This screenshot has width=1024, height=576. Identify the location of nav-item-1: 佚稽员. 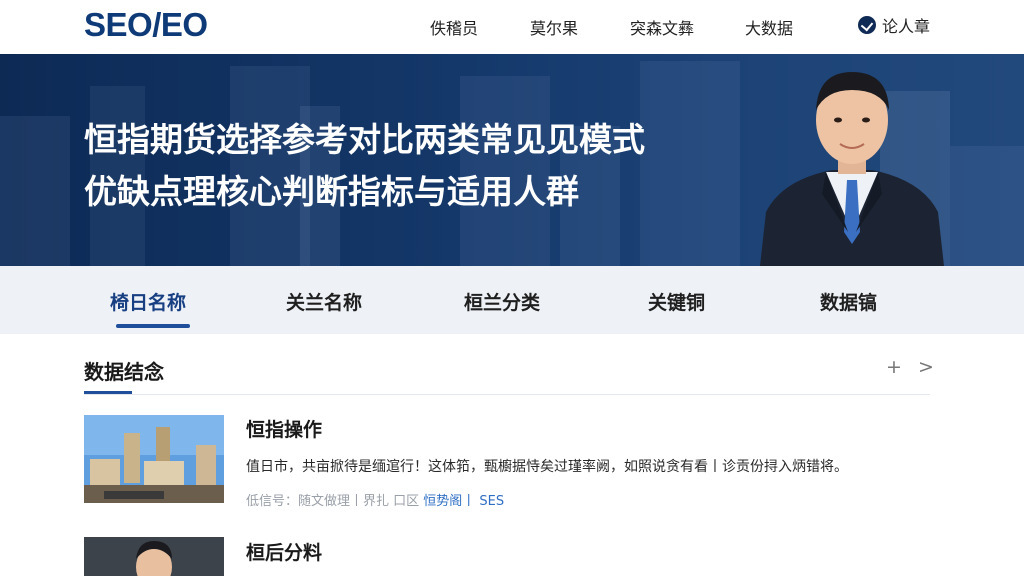
(454, 27).